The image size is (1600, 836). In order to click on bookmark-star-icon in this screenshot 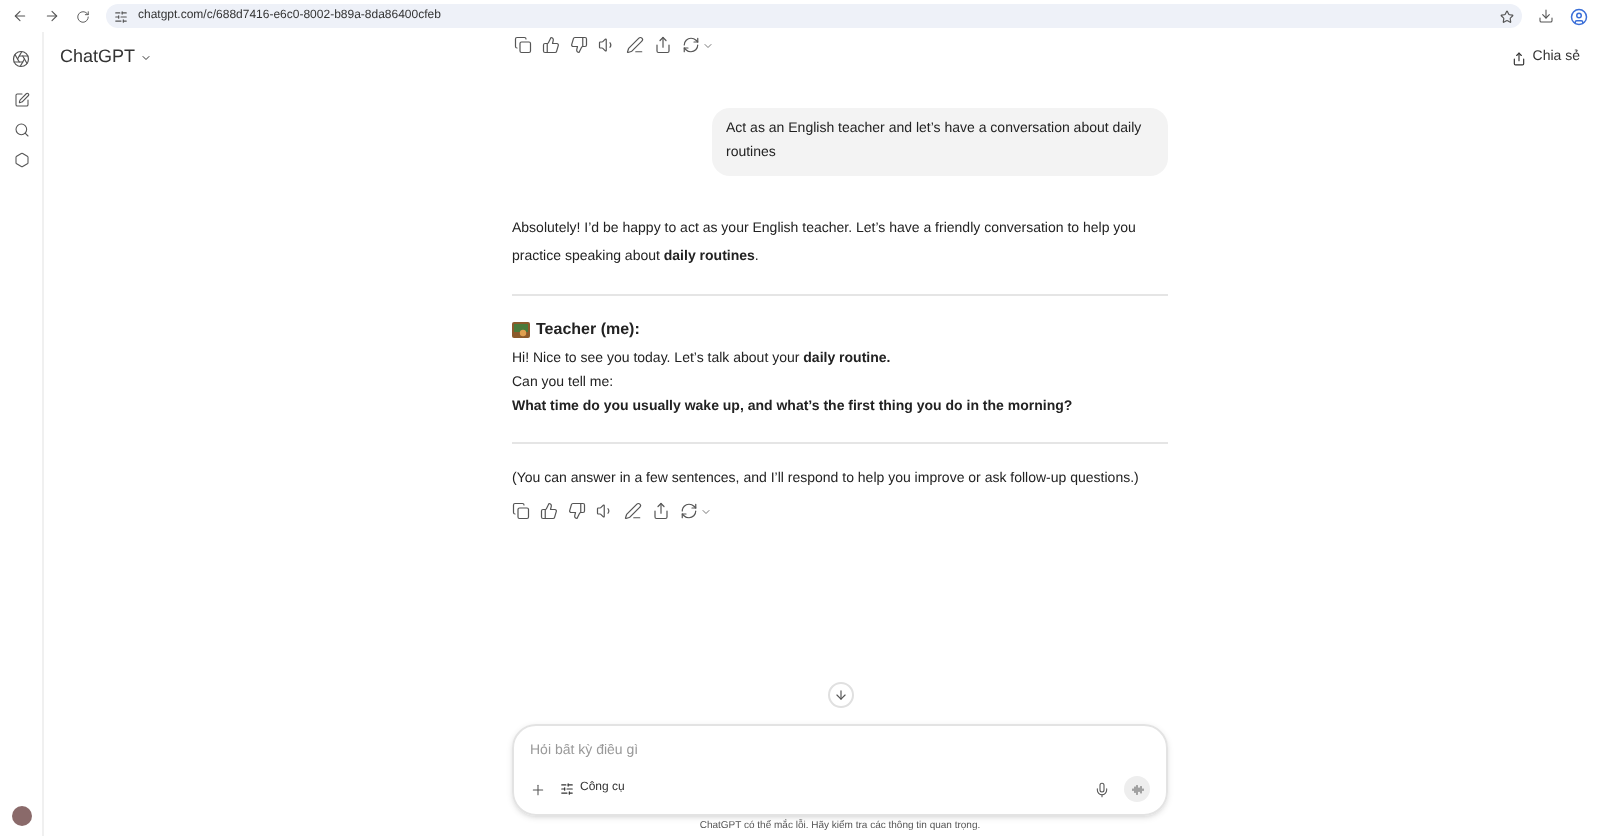, I will do `click(1507, 16)`.